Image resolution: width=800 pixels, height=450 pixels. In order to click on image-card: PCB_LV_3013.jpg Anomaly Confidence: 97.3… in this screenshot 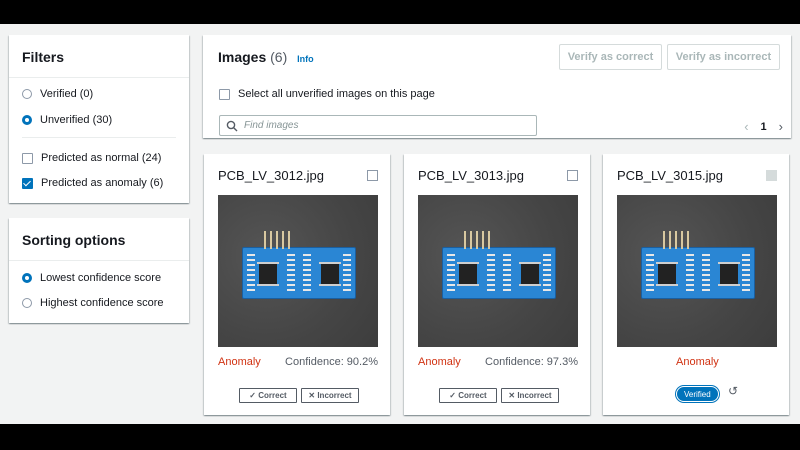, I will do `click(497, 284)`.